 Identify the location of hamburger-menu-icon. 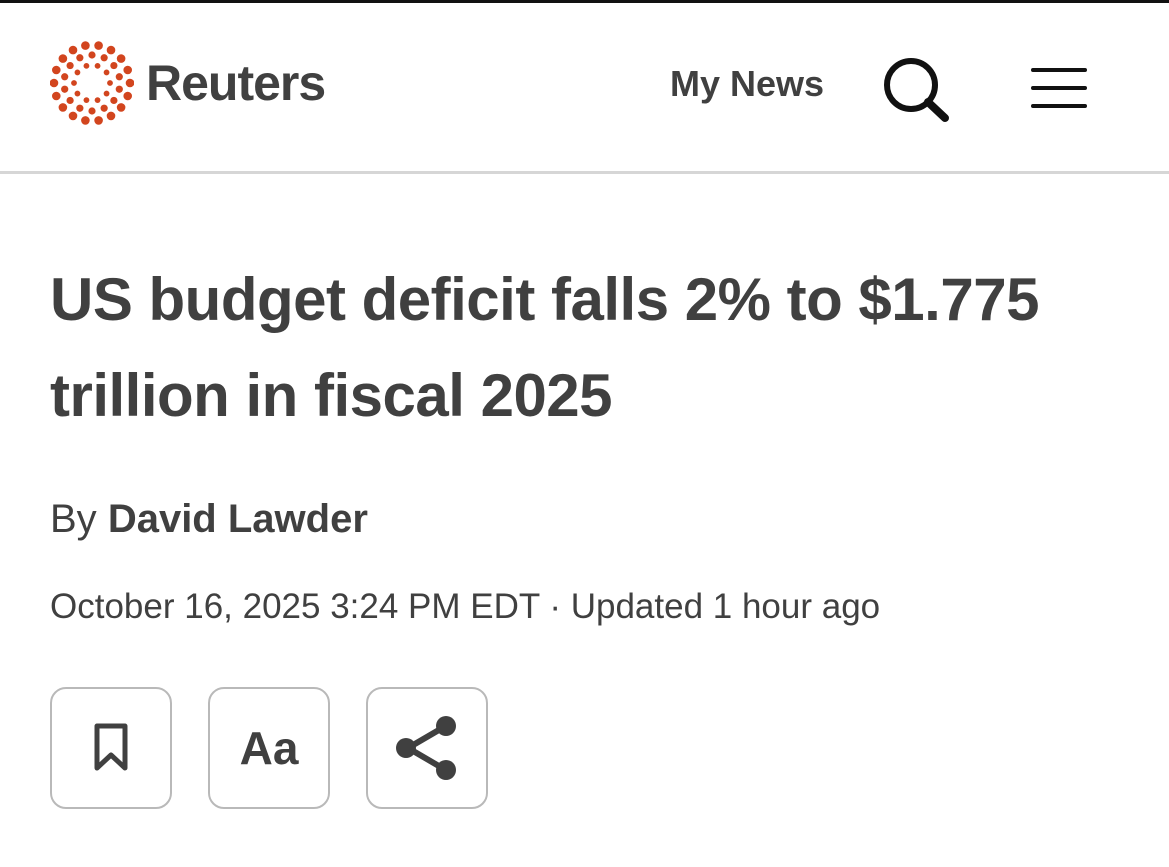
(1059, 88).